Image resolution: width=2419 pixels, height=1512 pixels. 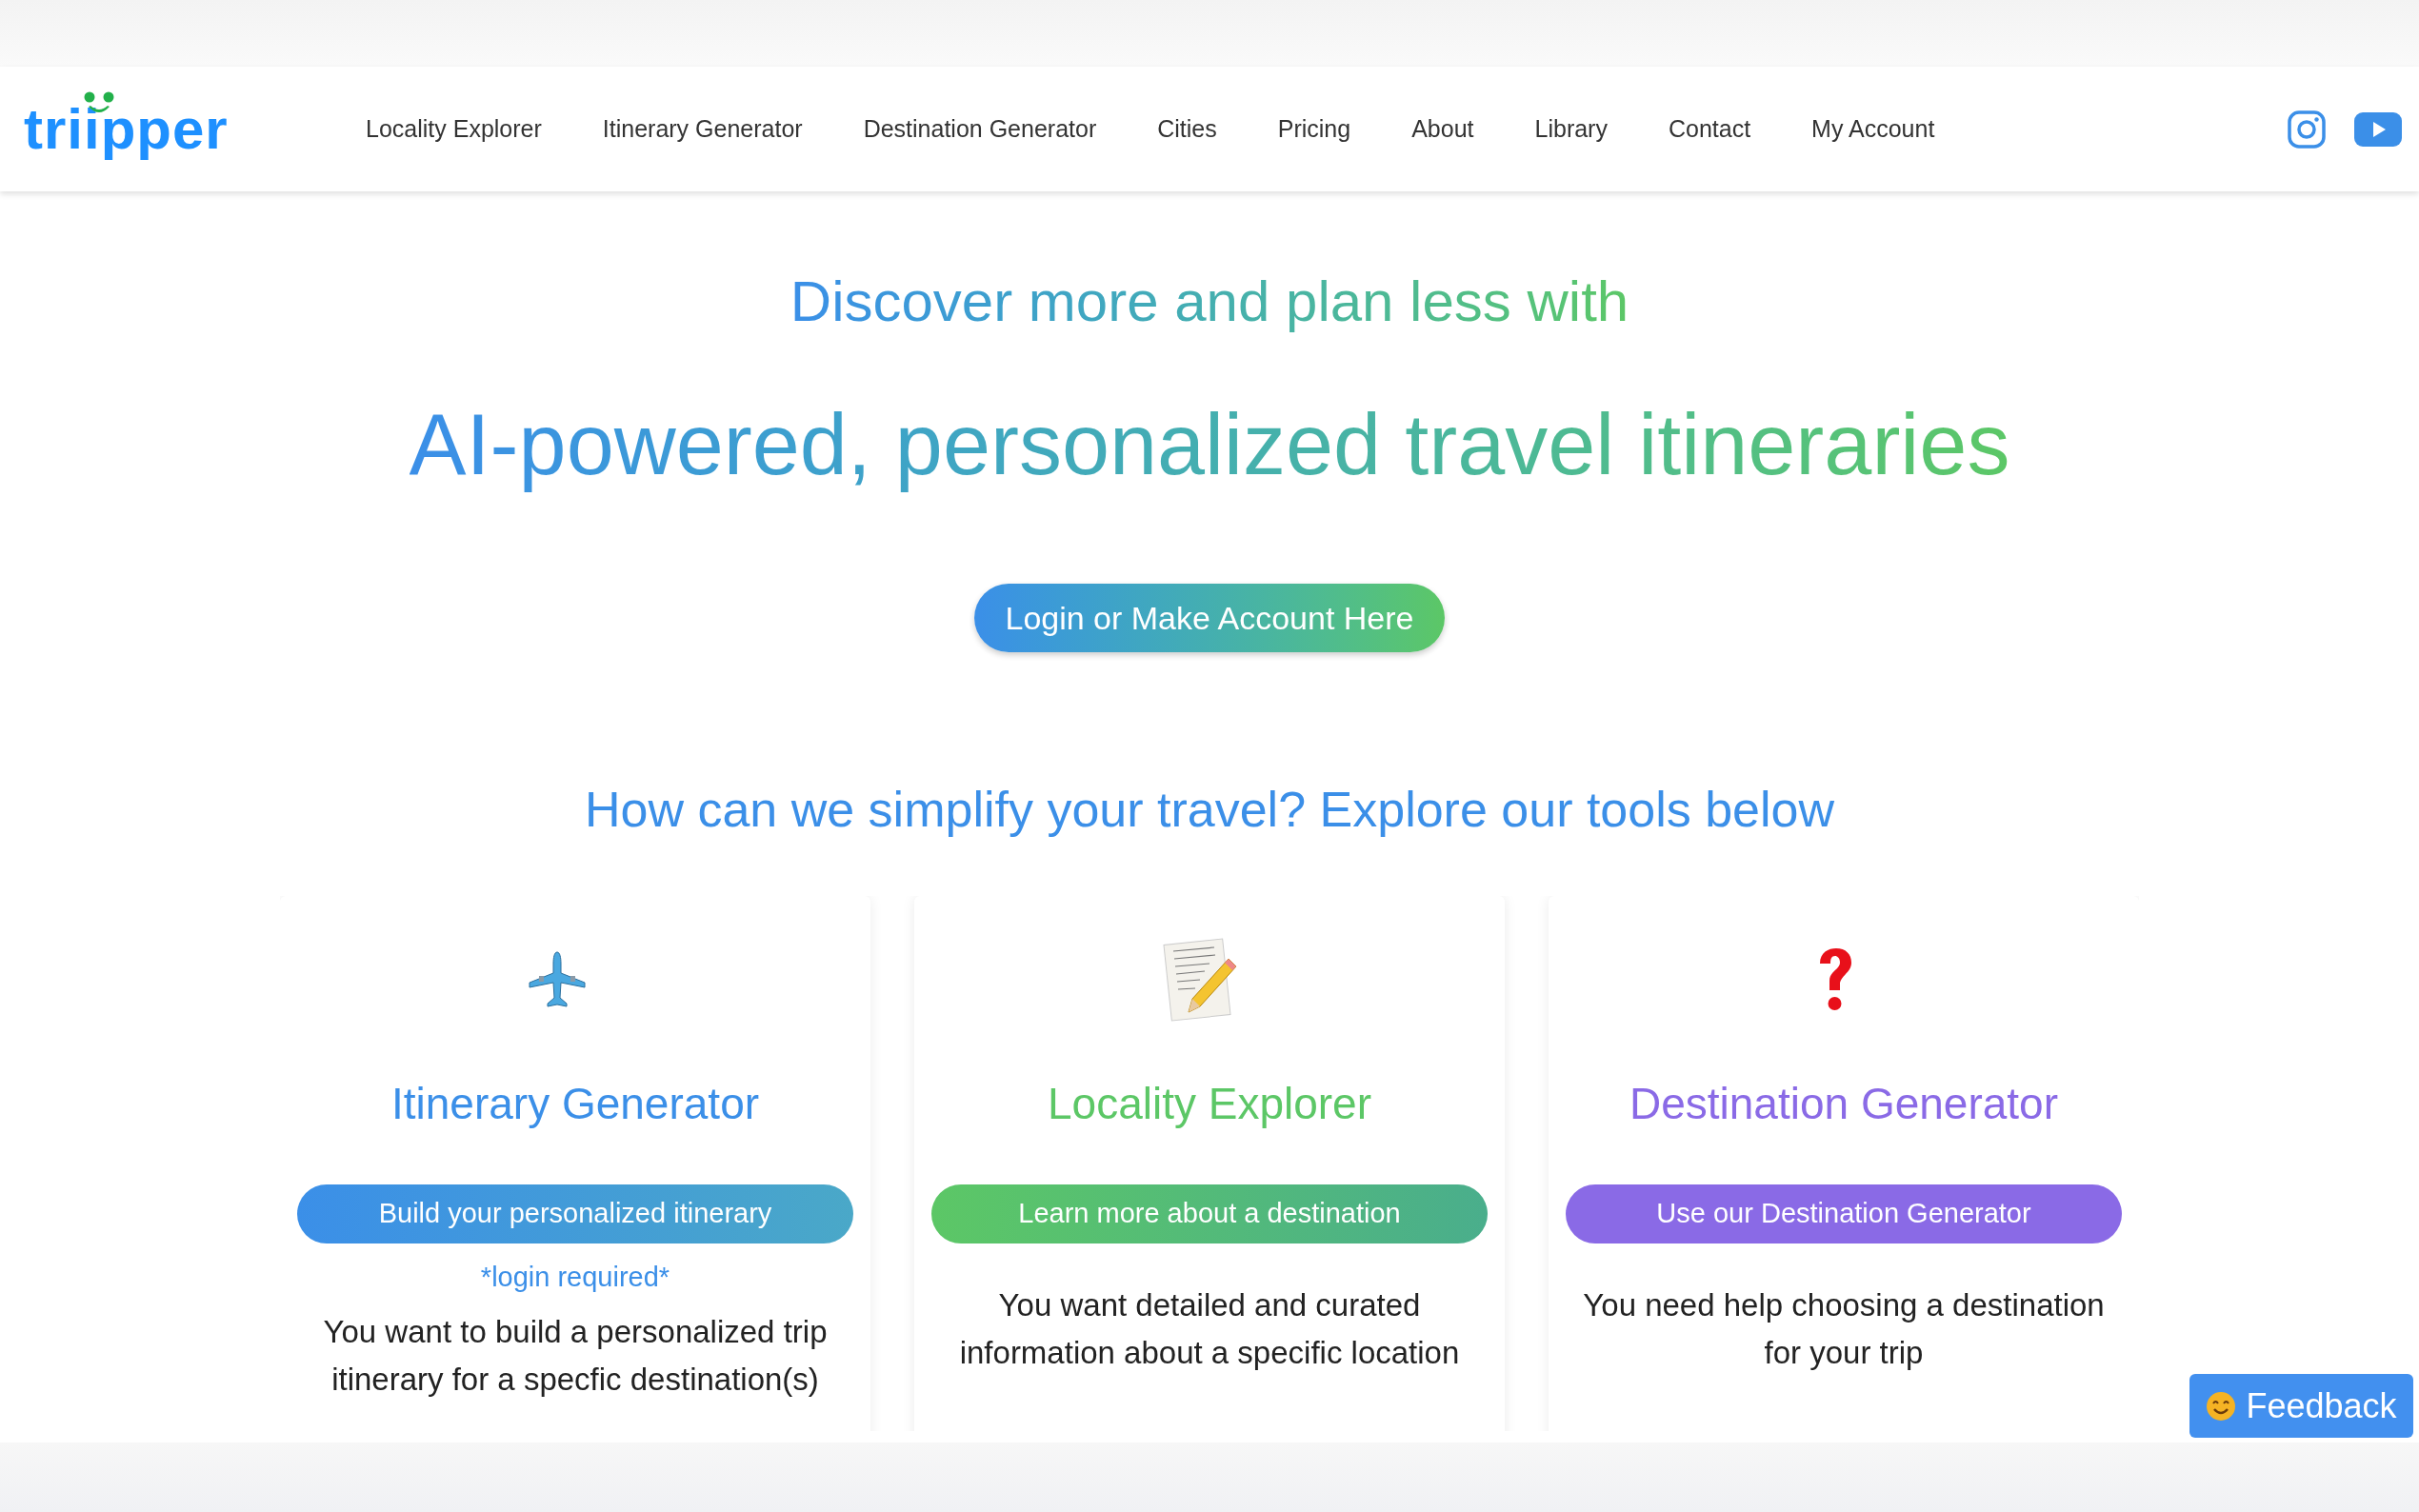 What do you see at coordinates (1209, 810) in the screenshot?
I see `section-heading: How can we simplify your travel? Explore our tools below` at bounding box center [1209, 810].